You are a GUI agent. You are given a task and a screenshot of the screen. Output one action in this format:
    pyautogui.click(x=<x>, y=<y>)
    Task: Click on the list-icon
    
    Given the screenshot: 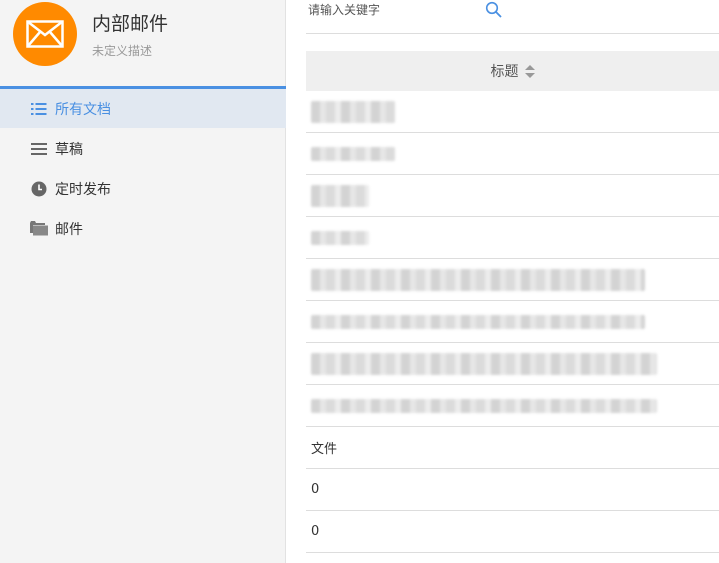 What is the action you would take?
    pyautogui.click(x=39, y=109)
    